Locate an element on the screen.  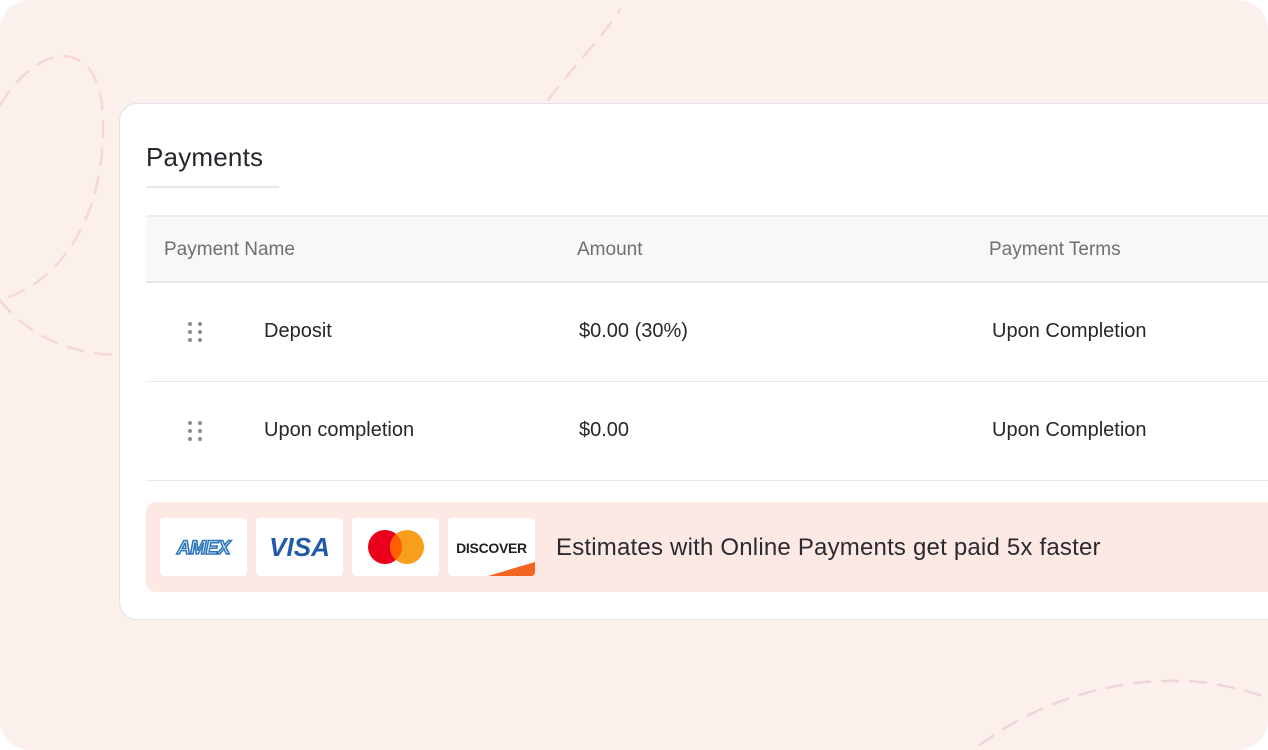
amex-logo: AMEX is located at coordinates (203, 547).